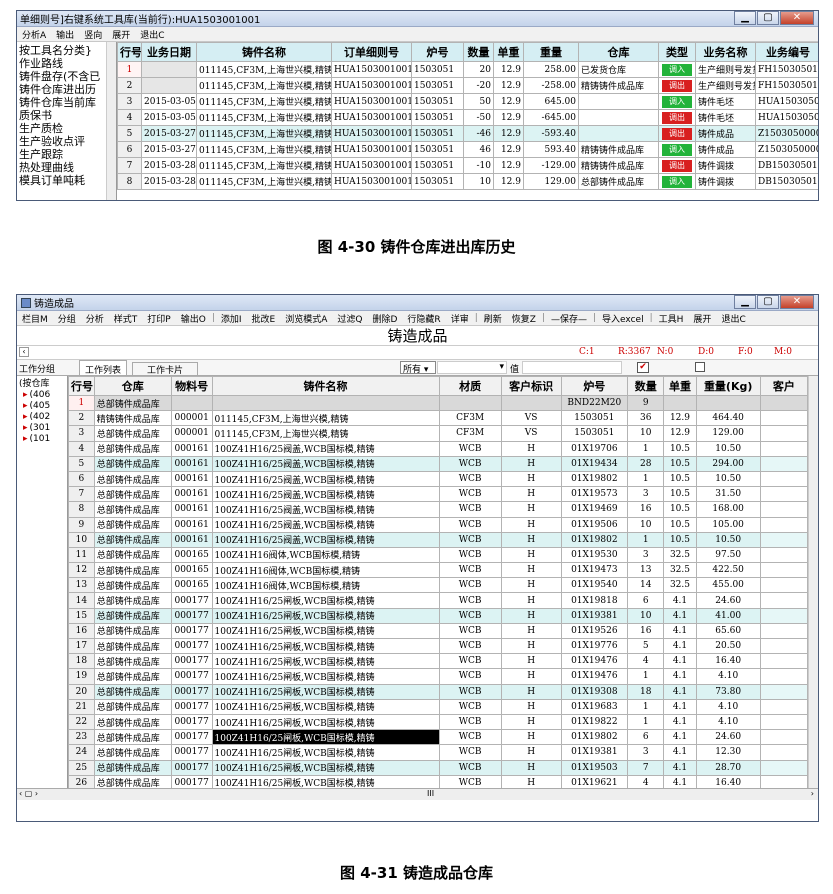 The image size is (833, 894). What do you see at coordinates (67, 180) in the screenshot?
I see `tree-item: 模具订单吨耗` at bounding box center [67, 180].